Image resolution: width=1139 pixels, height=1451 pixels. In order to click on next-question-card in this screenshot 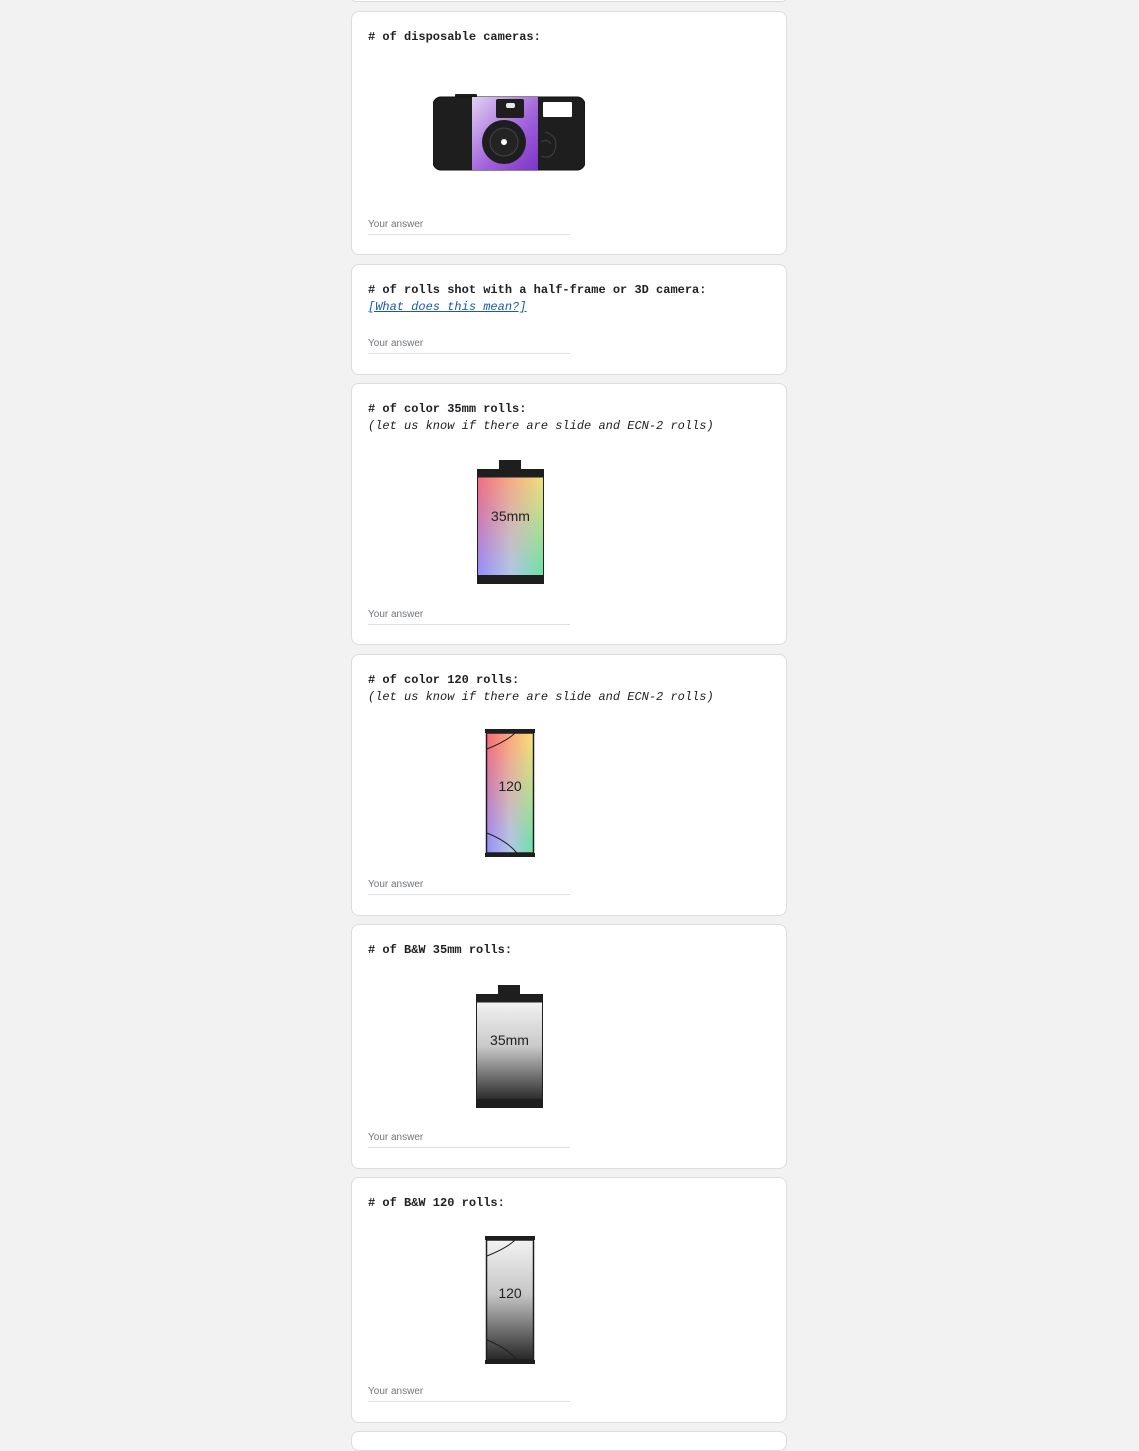, I will do `click(569, 1441)`.